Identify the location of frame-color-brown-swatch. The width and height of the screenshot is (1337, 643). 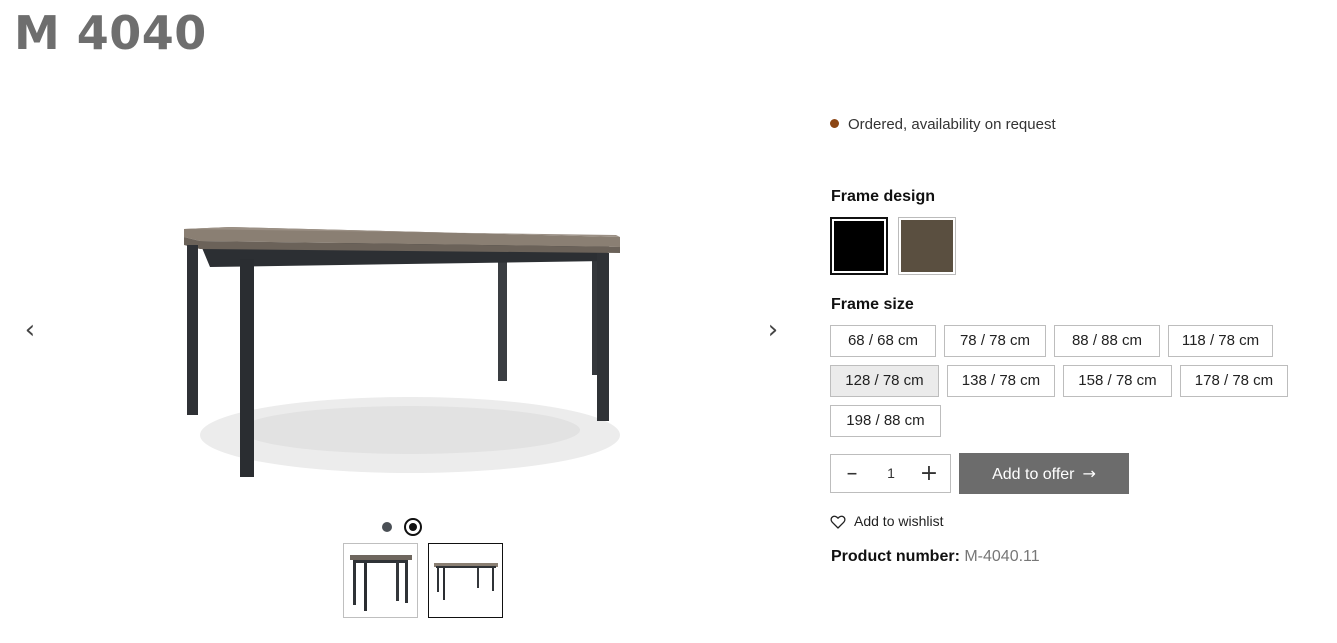
(927, 246).